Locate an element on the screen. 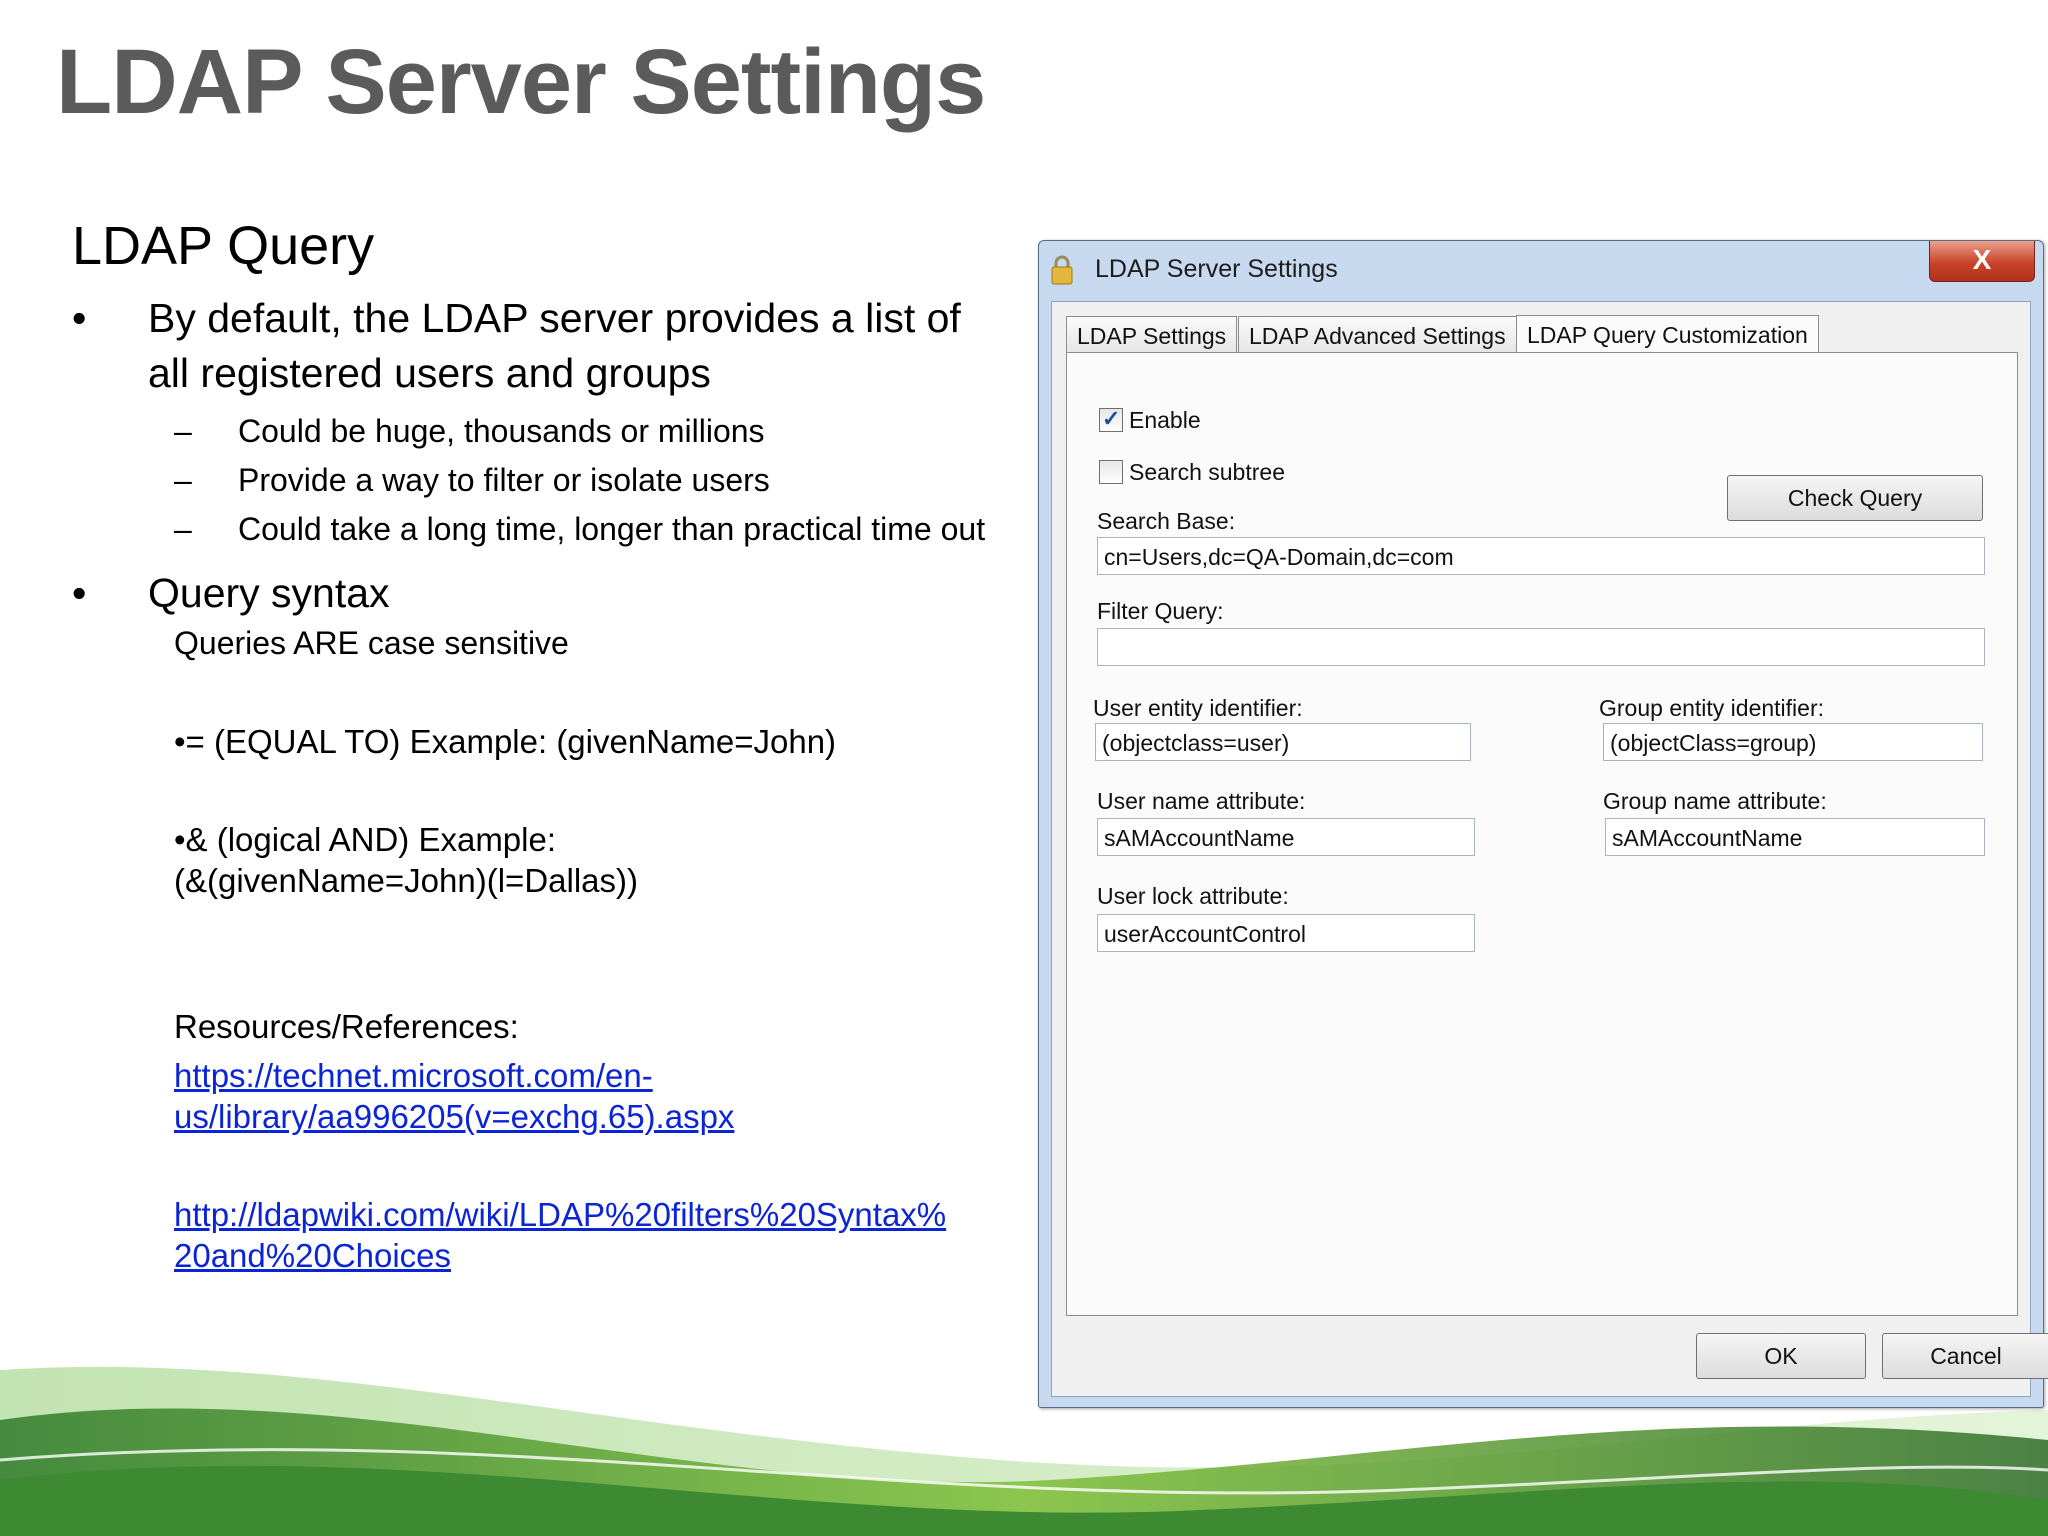 Image resolution: width=2048 pixels, height=1536 pixels. bullet-query-syntax: • Query syntax is located at coordinates (532, 593).